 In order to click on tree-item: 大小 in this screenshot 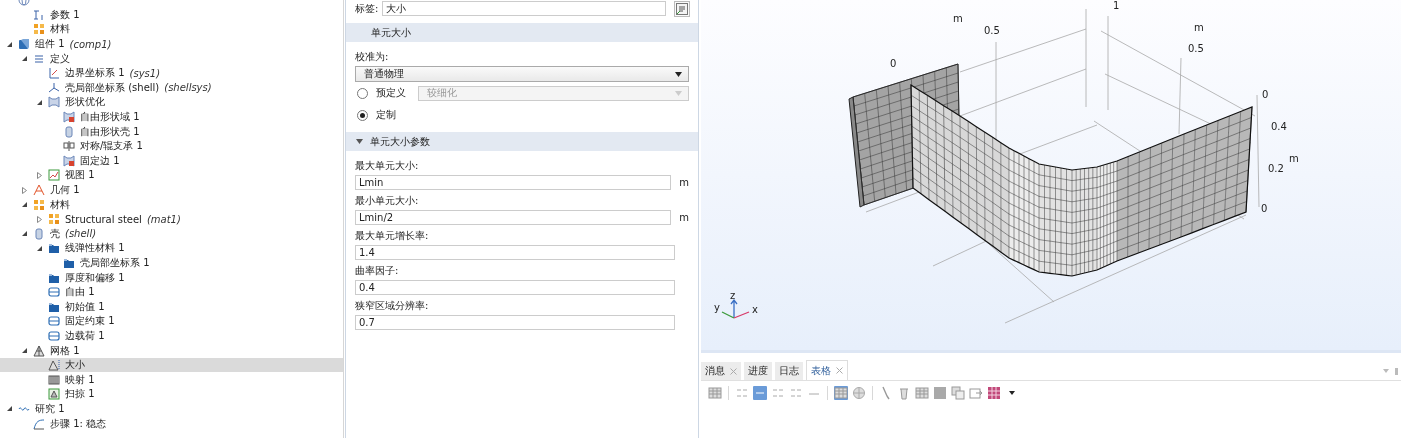, I will do `click(171, 365)`.